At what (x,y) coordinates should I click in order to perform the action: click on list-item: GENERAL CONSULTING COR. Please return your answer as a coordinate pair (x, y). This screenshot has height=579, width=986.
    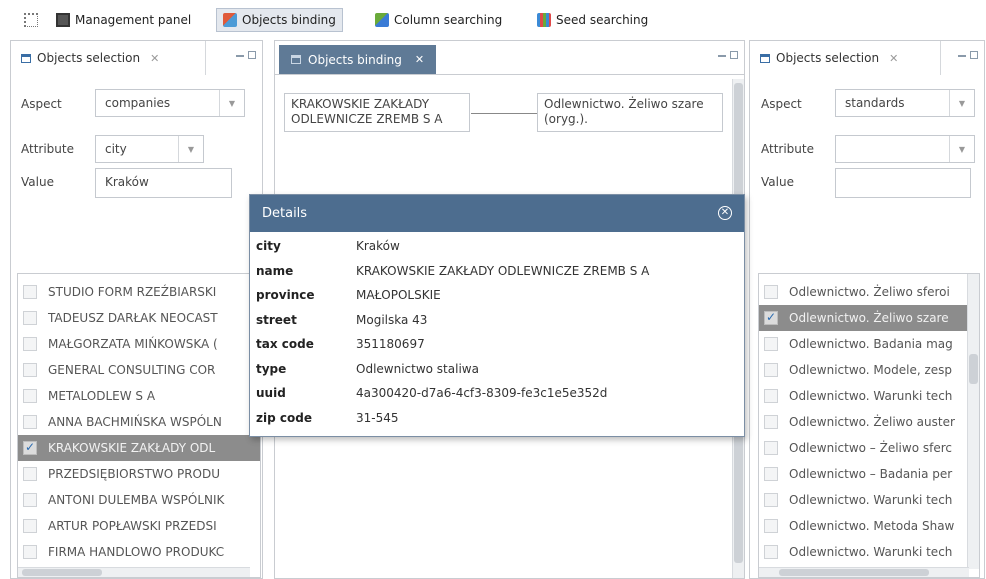
    Looking at the image, I should click on (139, 370).